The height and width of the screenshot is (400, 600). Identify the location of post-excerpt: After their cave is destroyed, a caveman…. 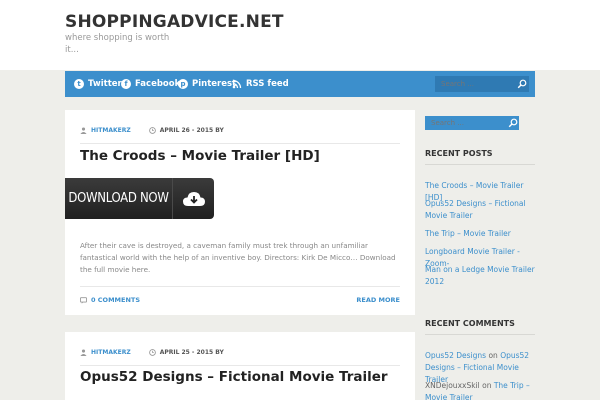
(238, 257).